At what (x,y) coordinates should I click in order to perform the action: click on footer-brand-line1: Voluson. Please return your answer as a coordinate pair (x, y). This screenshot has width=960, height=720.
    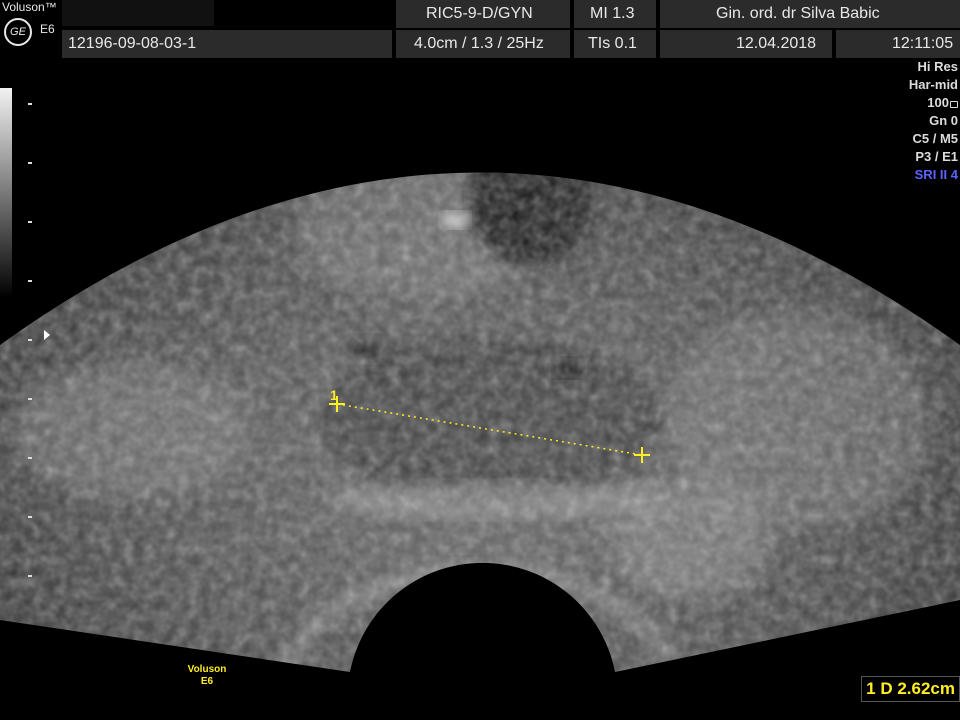
    Looking at the image, I should click on (207, 669).